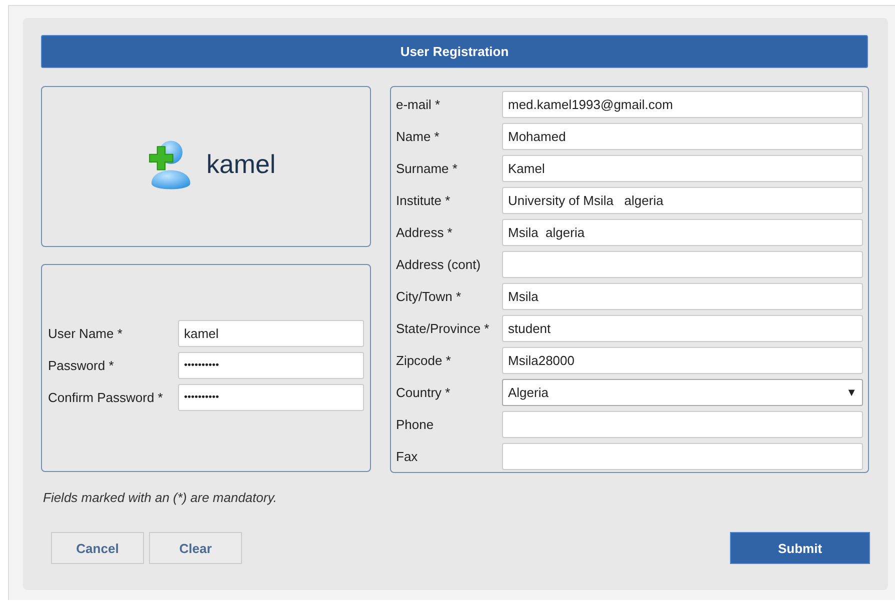 The height and width of the screenshot is (603, 895). Describe the element at coordinates (86, 333) in the screenshot. I see `field-label: User Name *` at that location.